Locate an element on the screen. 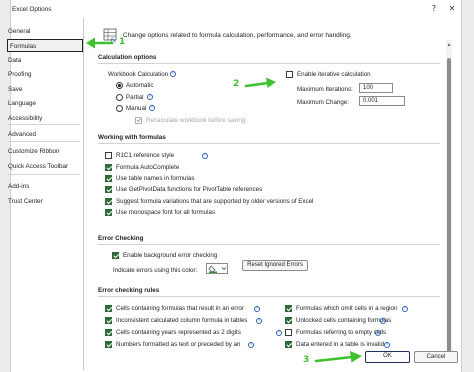 Image resolution: width=474 pixels, height=372 pixels. enable-background-error-checkbox is located at coordinates (115, 255).